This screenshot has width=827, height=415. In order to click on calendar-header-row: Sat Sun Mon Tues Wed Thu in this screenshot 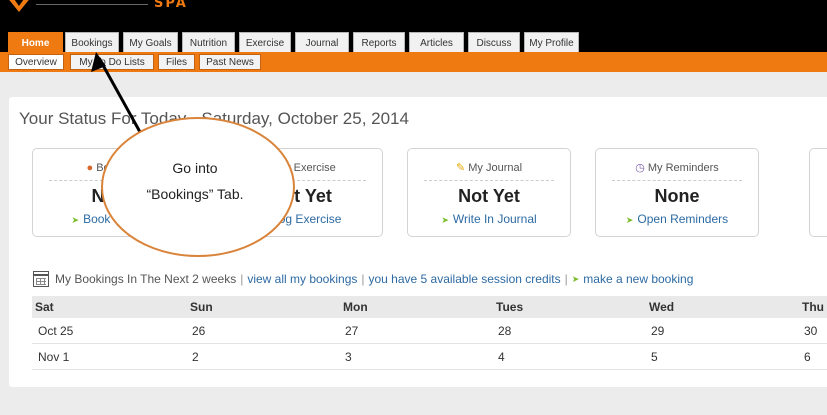, I will do `click(429, 307)`.